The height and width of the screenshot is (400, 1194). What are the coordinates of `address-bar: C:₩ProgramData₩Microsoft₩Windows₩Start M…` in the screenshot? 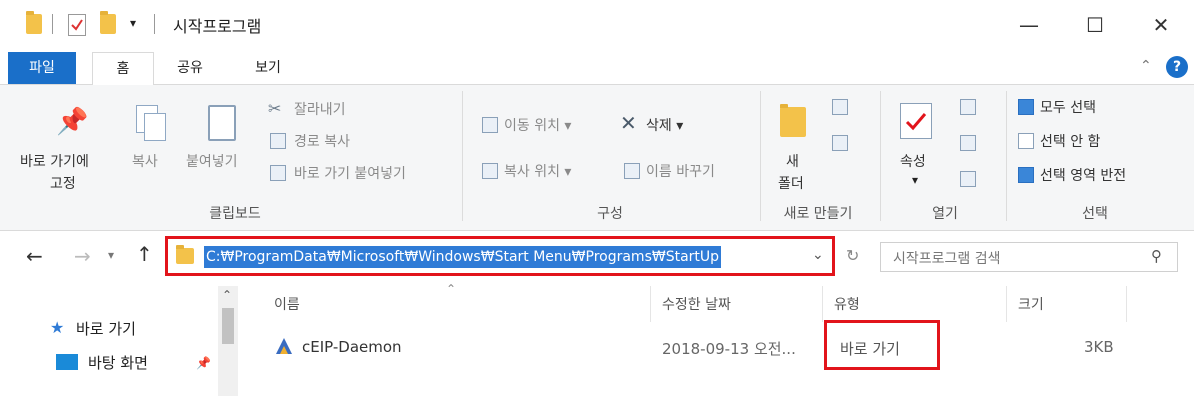 It's located at (500, 256).